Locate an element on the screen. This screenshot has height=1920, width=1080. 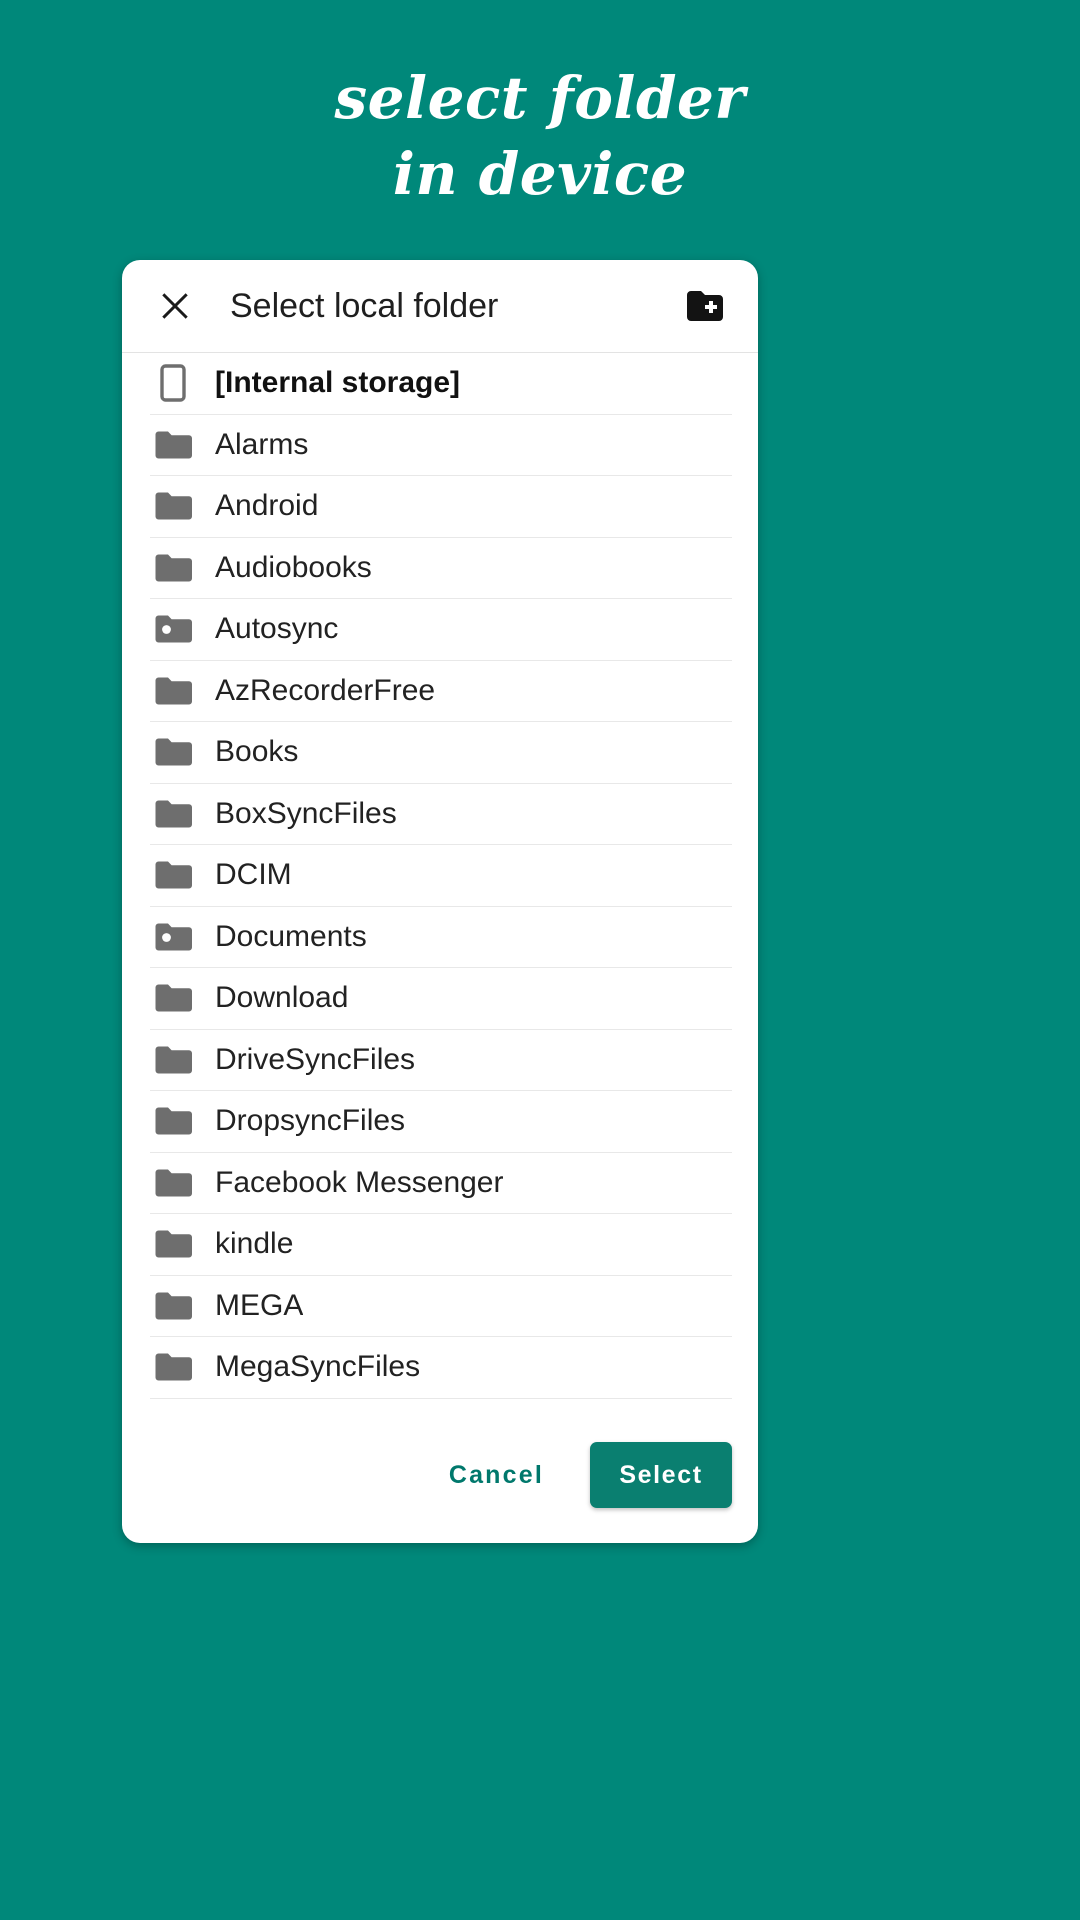
dialog-header: Select local folder is located at coordinates (440, 306).